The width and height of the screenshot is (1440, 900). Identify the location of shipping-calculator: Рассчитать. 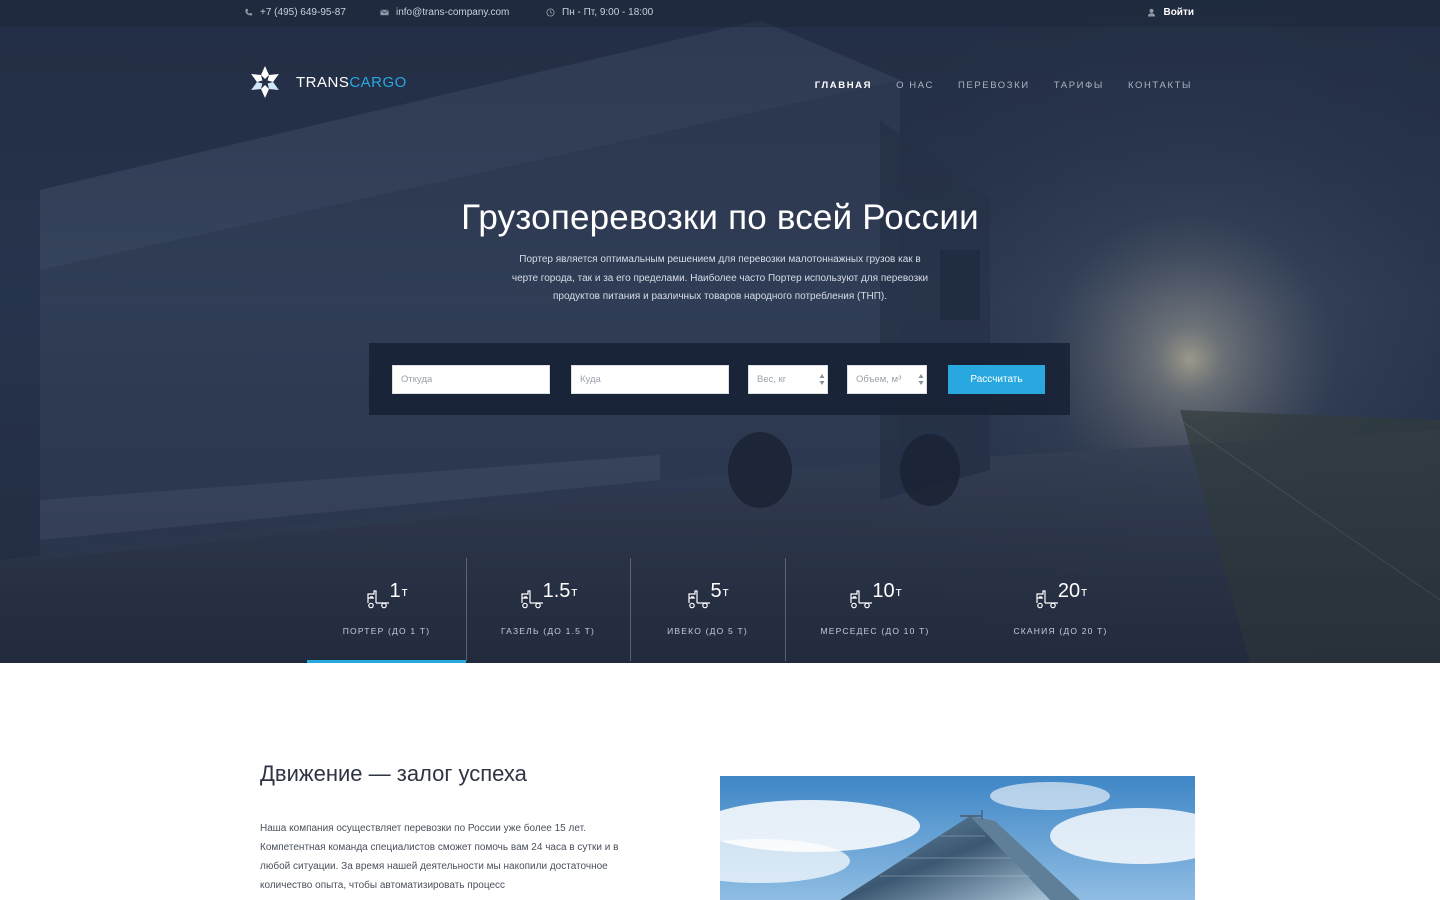
(719, 379).